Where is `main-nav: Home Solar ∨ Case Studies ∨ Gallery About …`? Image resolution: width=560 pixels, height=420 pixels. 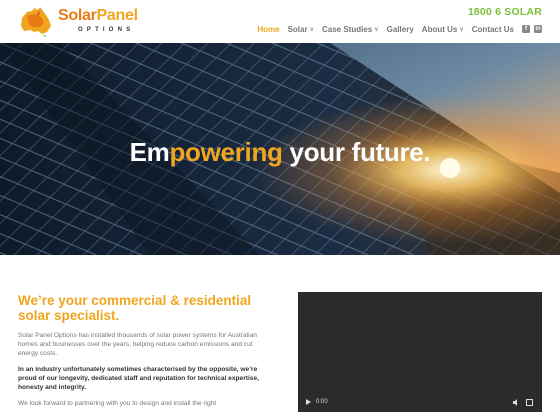
main-nav: Home Solar ∨ Case Studies ∨ Gallery About … is located at coordinates (395, 29).